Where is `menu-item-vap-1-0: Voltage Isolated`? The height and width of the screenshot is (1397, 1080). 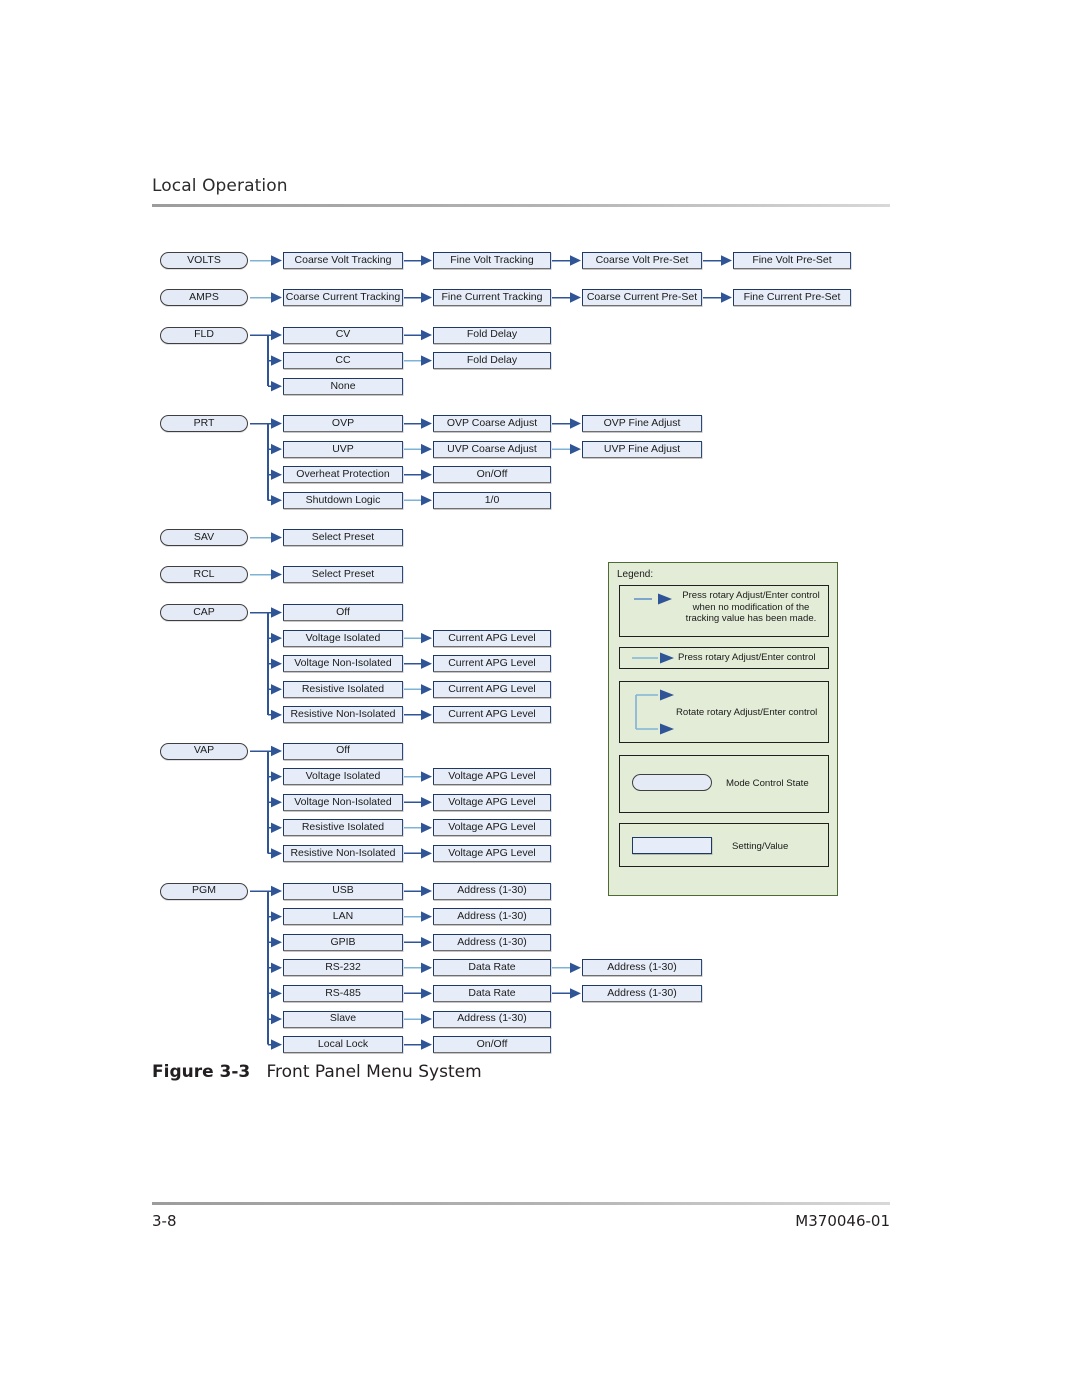
menu-item-vap-1-0: Voltage Isolated is located at coordinates (343, 777).